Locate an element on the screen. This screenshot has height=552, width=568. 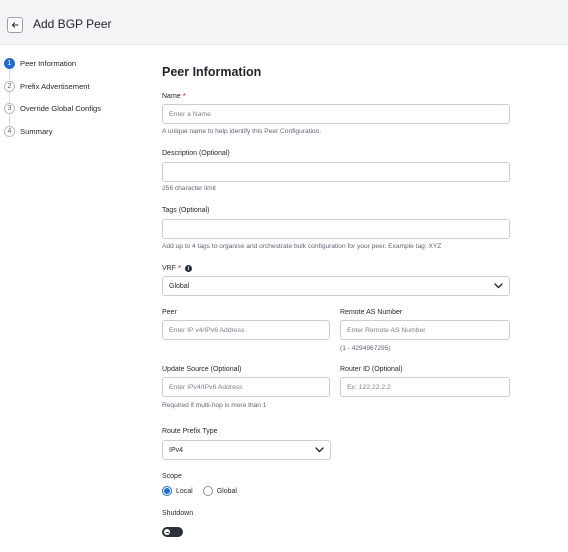
arrow-left-icon is located at coordinates (15, 25).